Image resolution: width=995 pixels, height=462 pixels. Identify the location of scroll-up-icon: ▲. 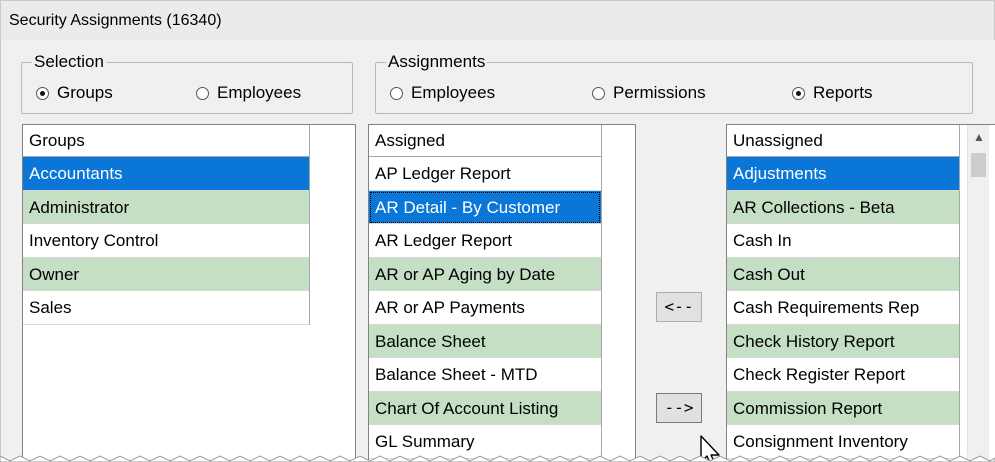
(979, 137).